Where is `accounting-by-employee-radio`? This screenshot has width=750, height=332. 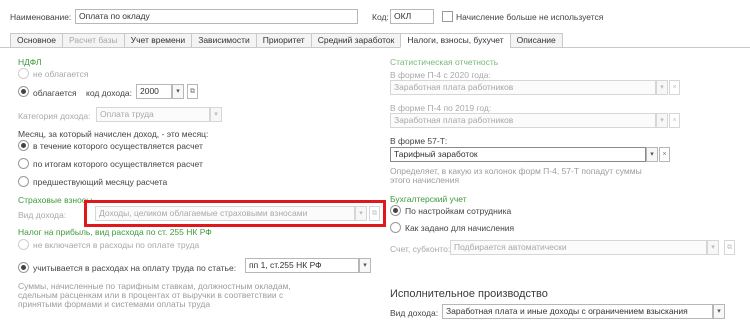 accounting-by-employee-radio is located at coordinates (395, 210).